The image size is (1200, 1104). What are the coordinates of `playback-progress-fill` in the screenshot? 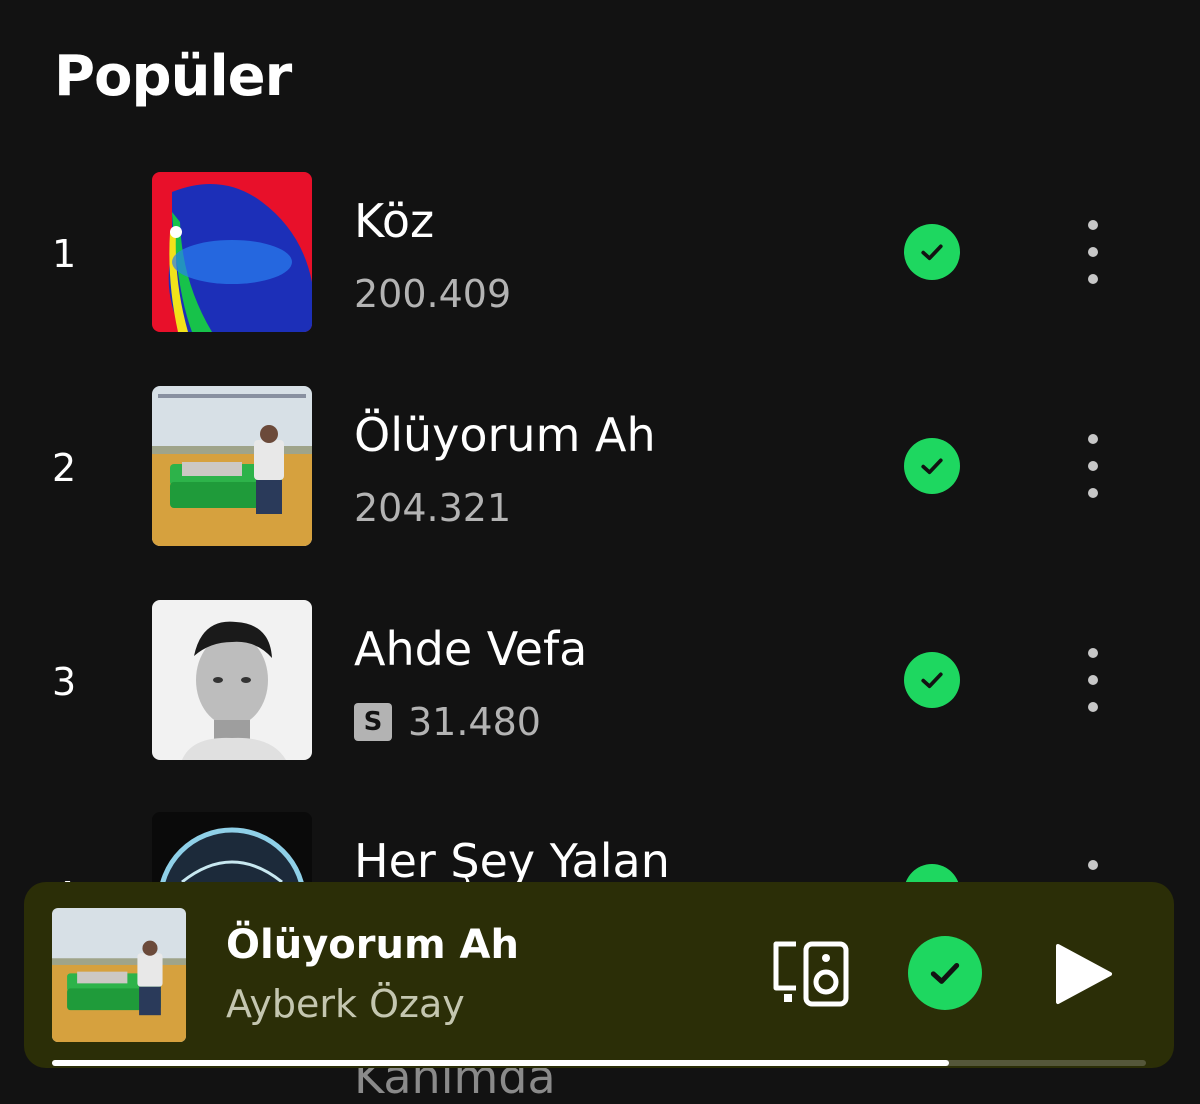 It's located at (501, 1063).